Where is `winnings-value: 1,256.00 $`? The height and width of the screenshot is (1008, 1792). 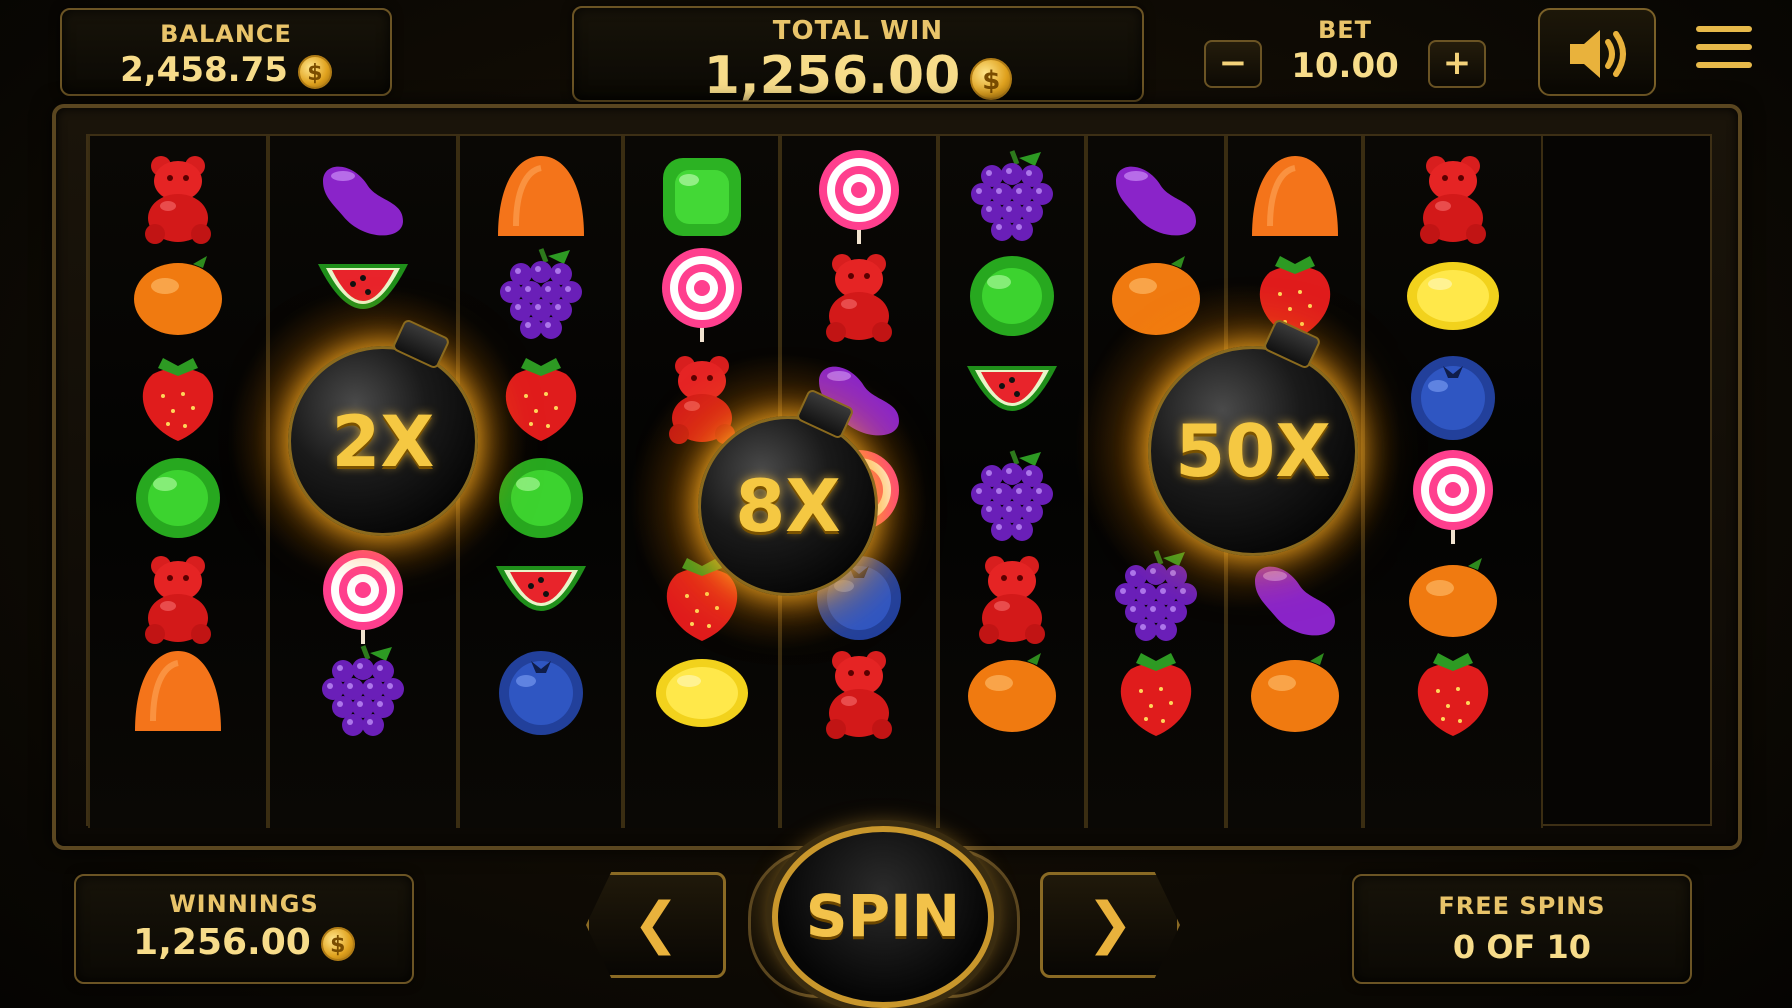 winnings-value: 1,256.00 $ is located at coordinates (244, 942).